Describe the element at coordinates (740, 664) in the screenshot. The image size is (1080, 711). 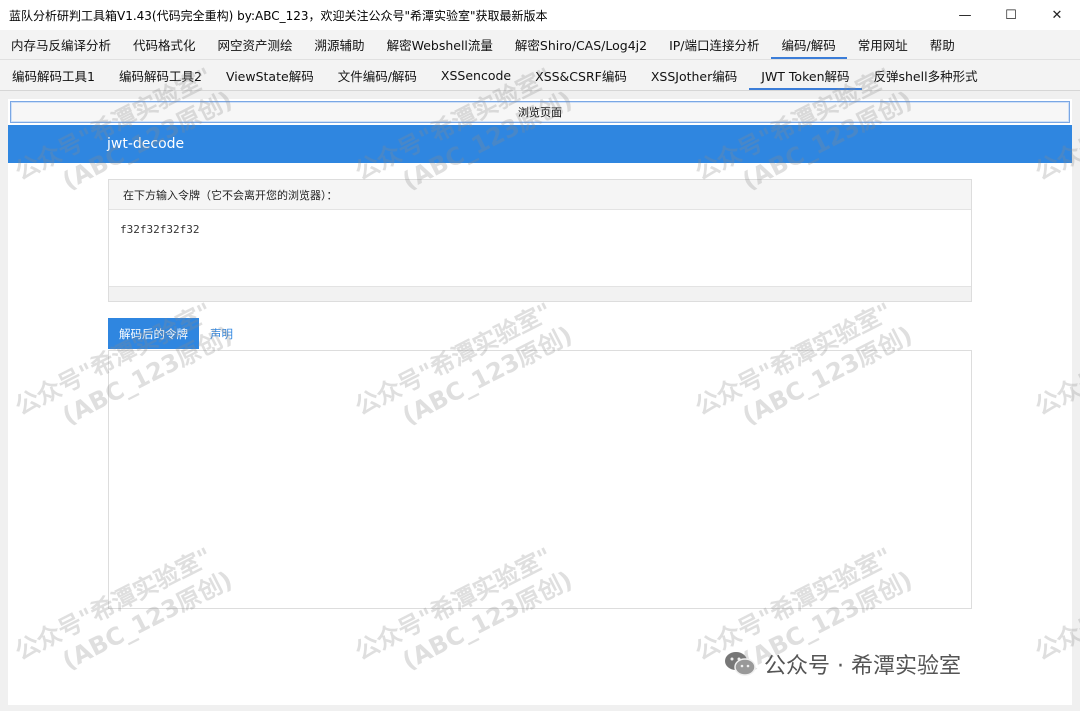
I see `wechat-icon` at that location.